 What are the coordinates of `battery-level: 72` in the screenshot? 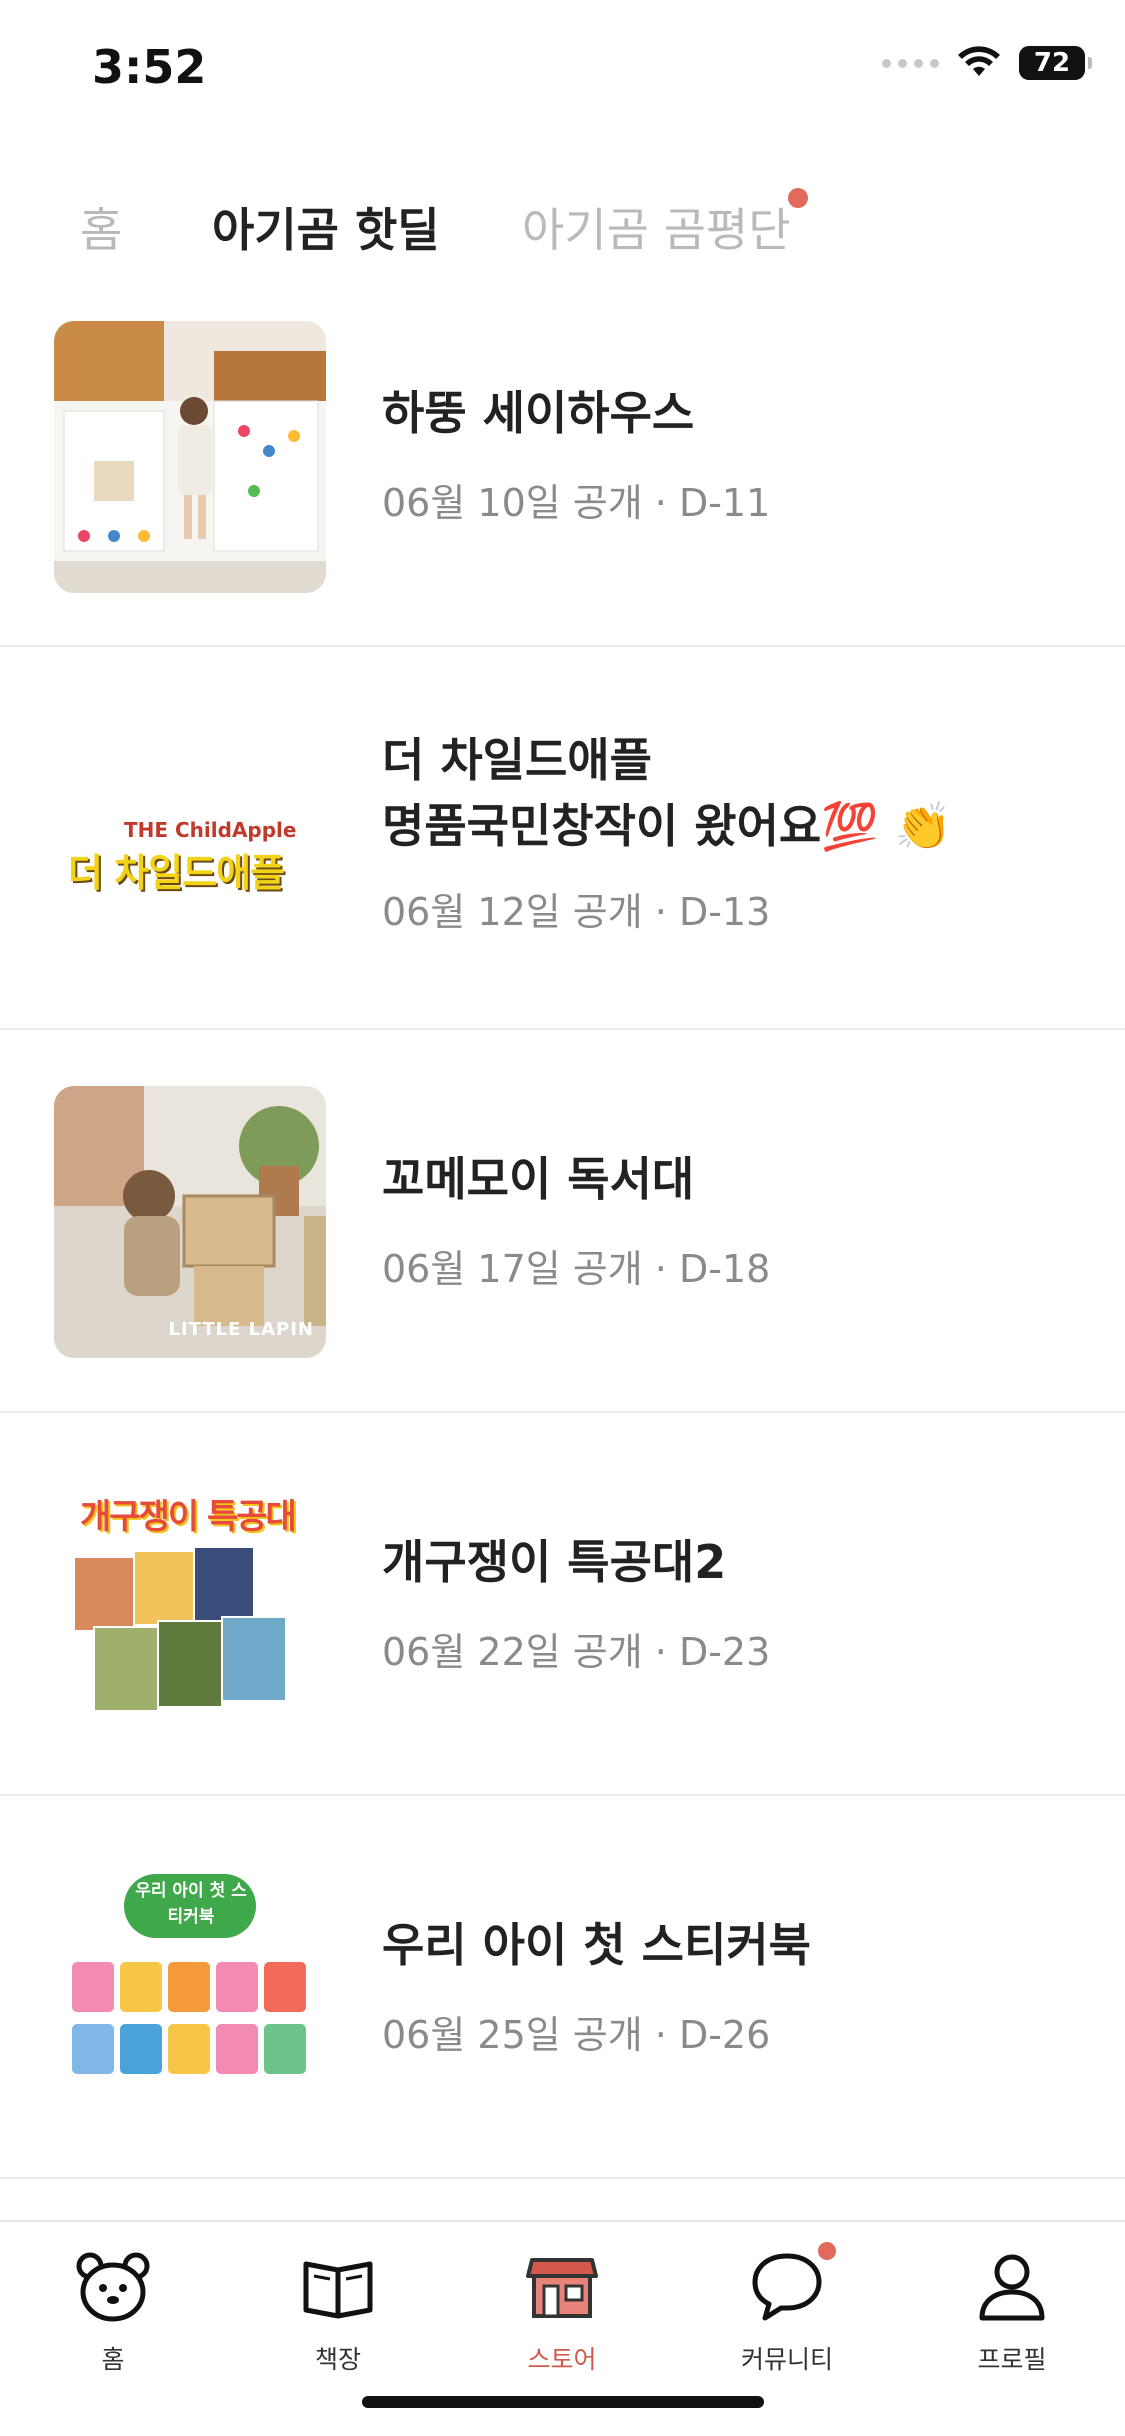 It's located at (1052, 63).